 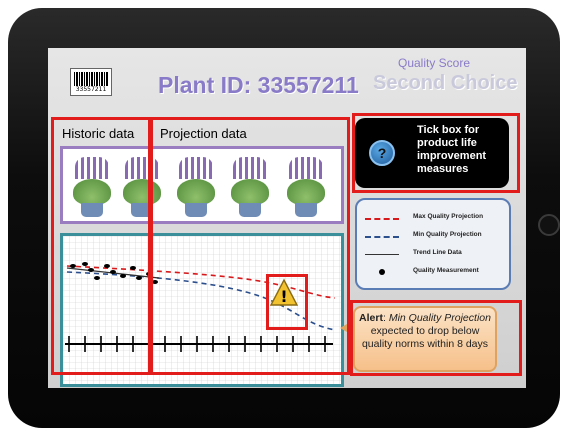 I want to click on historic-highlight-box, so click(x=101, y=246).